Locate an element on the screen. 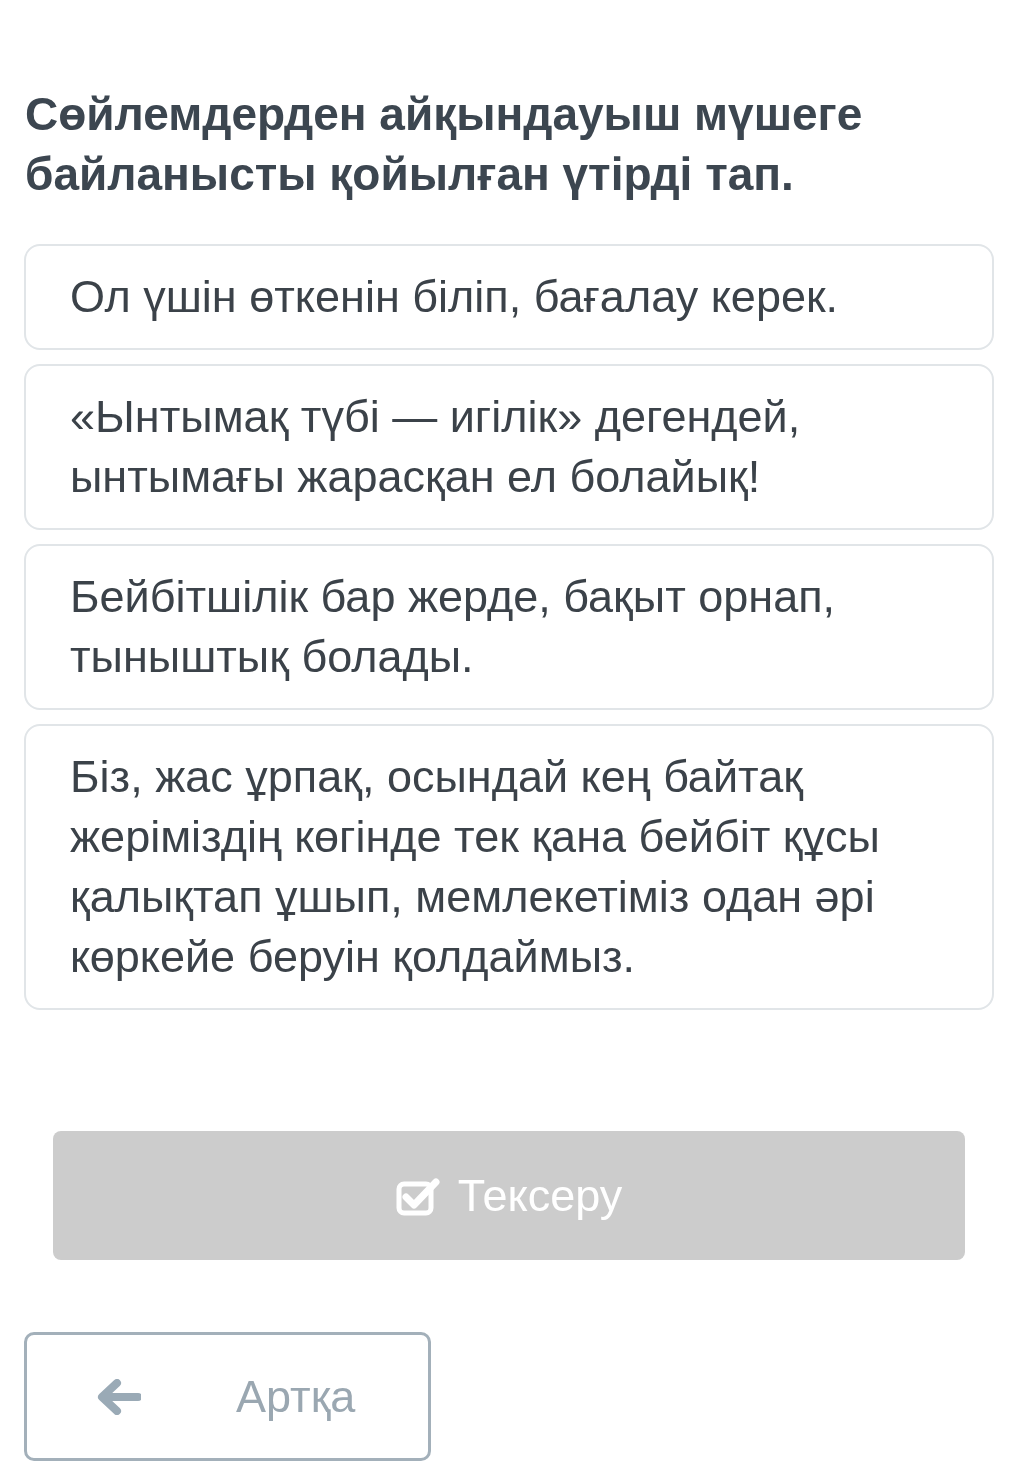 The image size is (1027, 1484). answer-option: «Ынтымақ түбі — игілік» дегендей, ынтымағы жарасқан ел болайық! is located at coordinates (509, 447).